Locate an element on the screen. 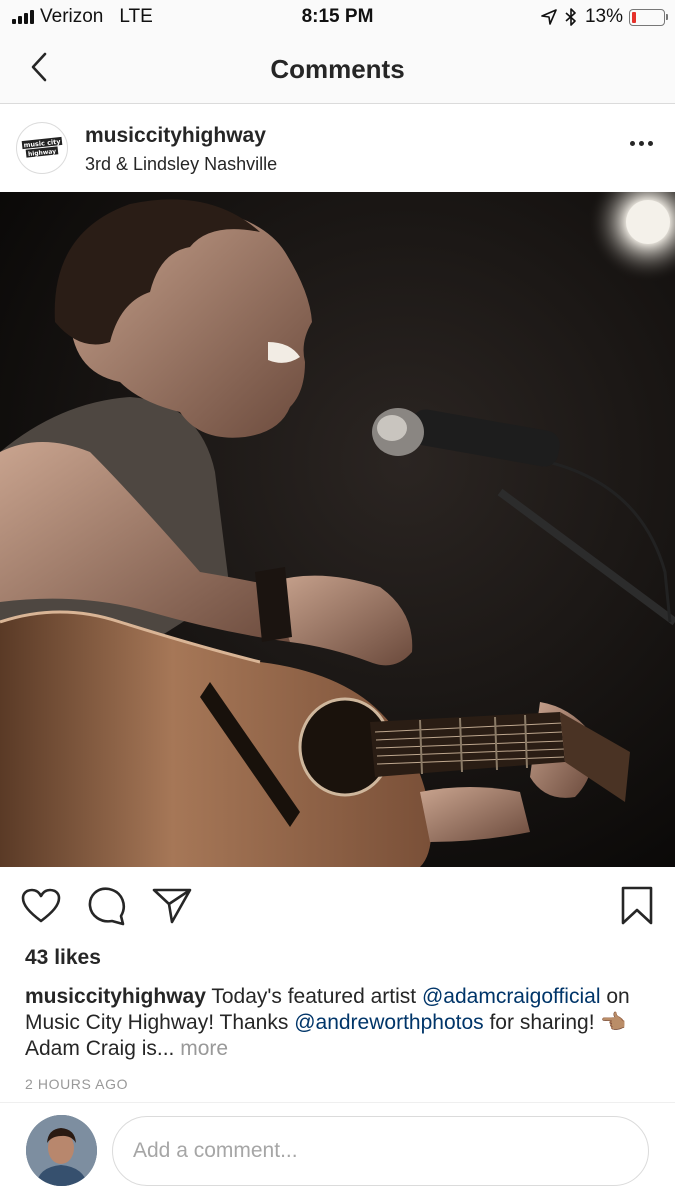 This screenshot has height=1200, width=675. avatar is located at coordinates (61, 1150).